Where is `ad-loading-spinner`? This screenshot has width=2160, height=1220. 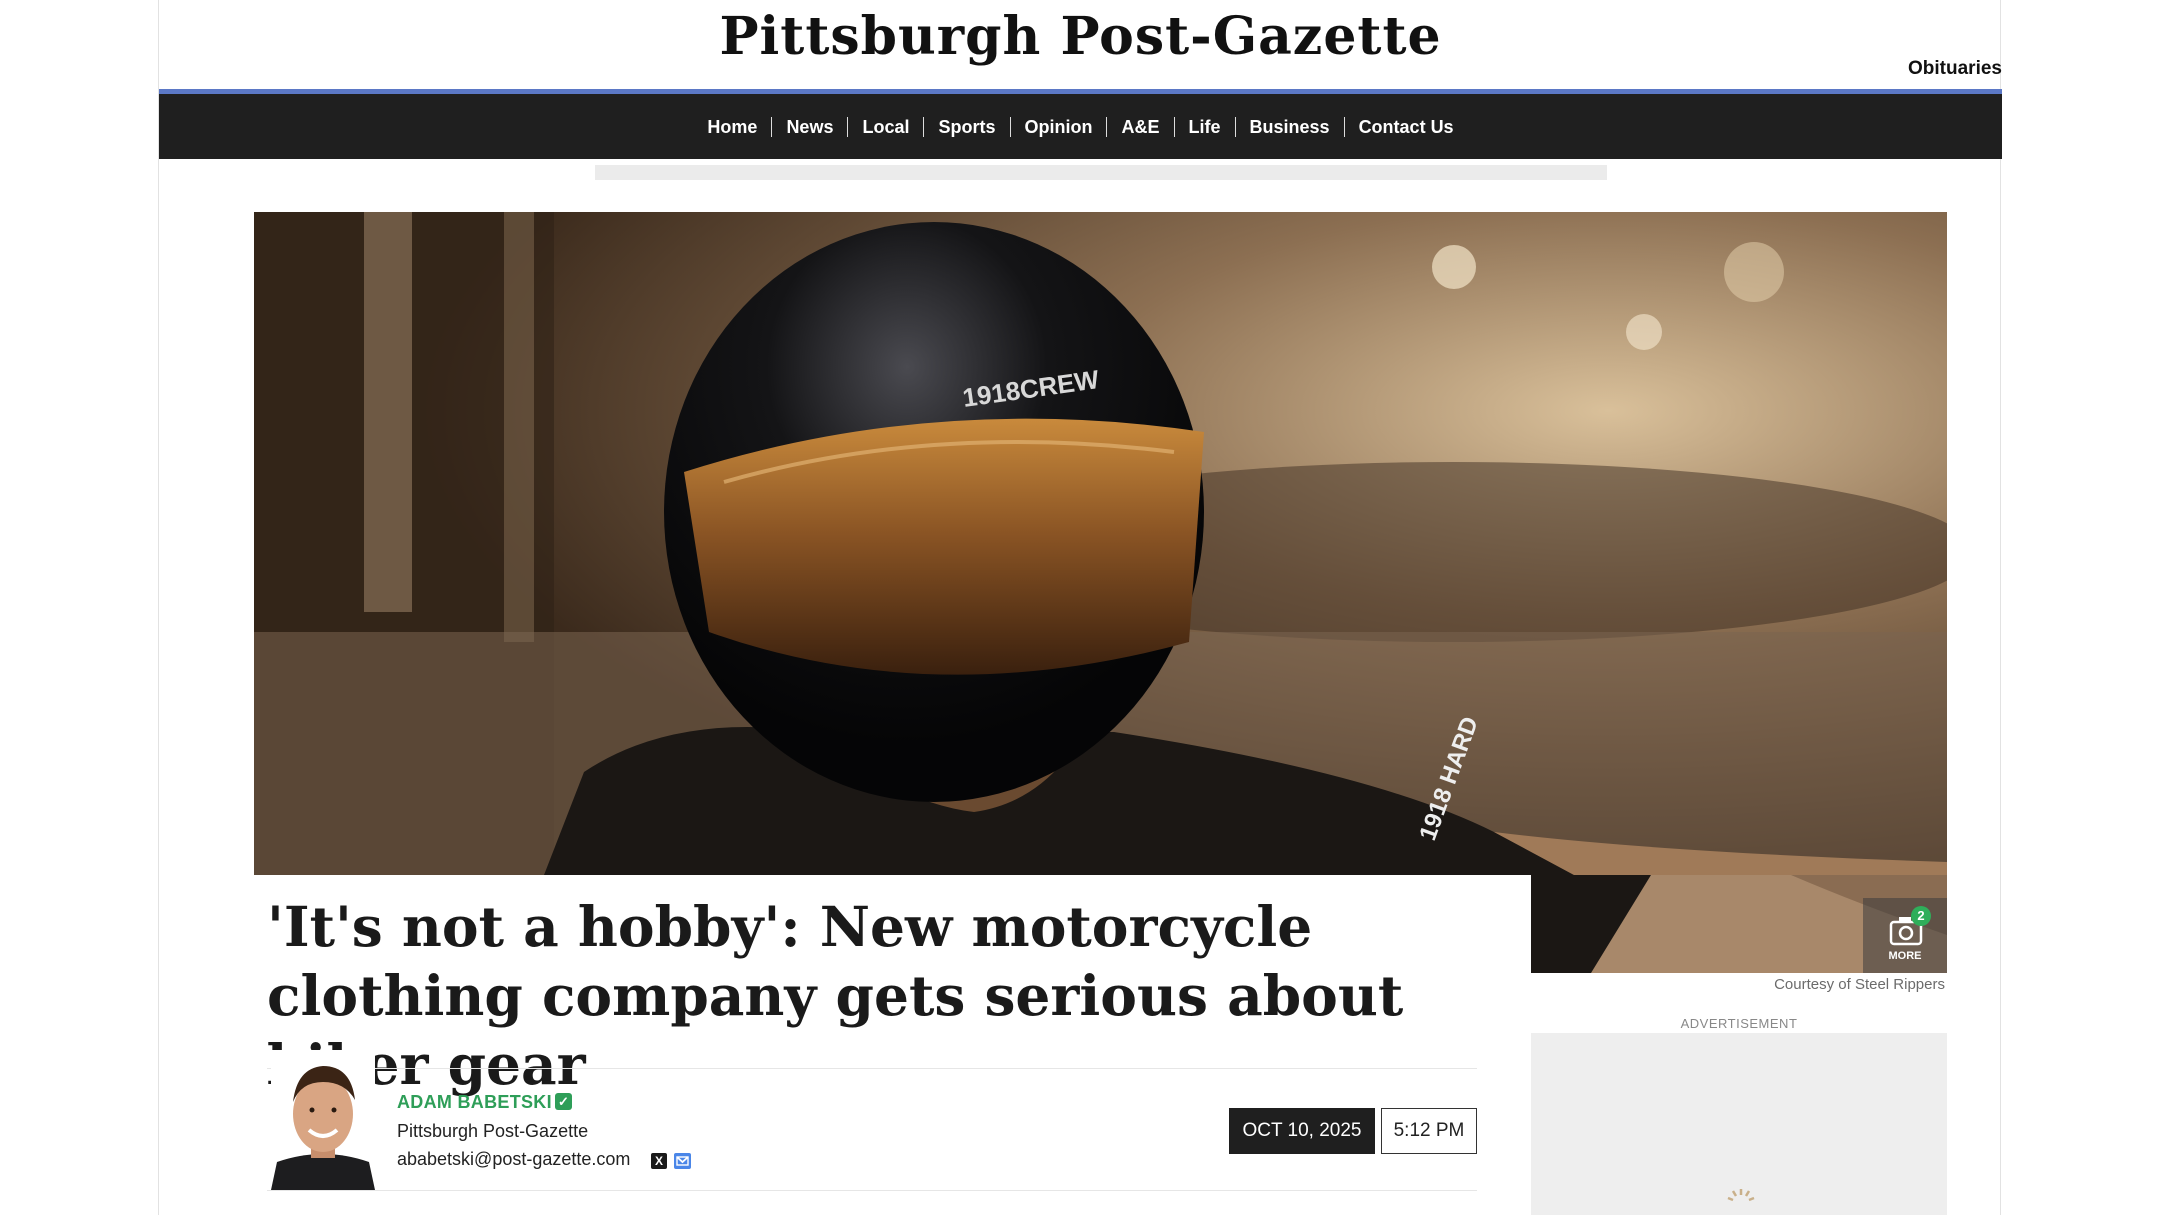
ad-loading-spinner is located at coordinates (1741, 1195).